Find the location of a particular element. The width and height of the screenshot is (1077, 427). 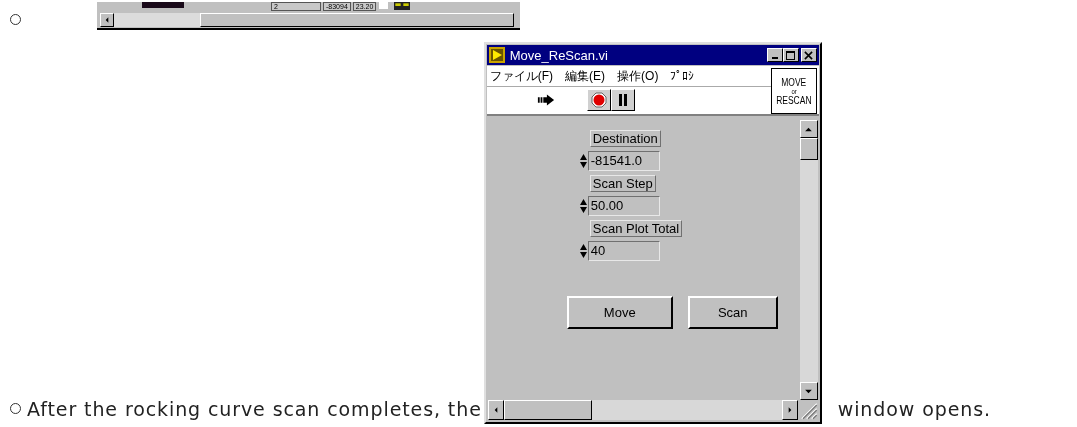

play-icon is located at coordinates (496, 55).